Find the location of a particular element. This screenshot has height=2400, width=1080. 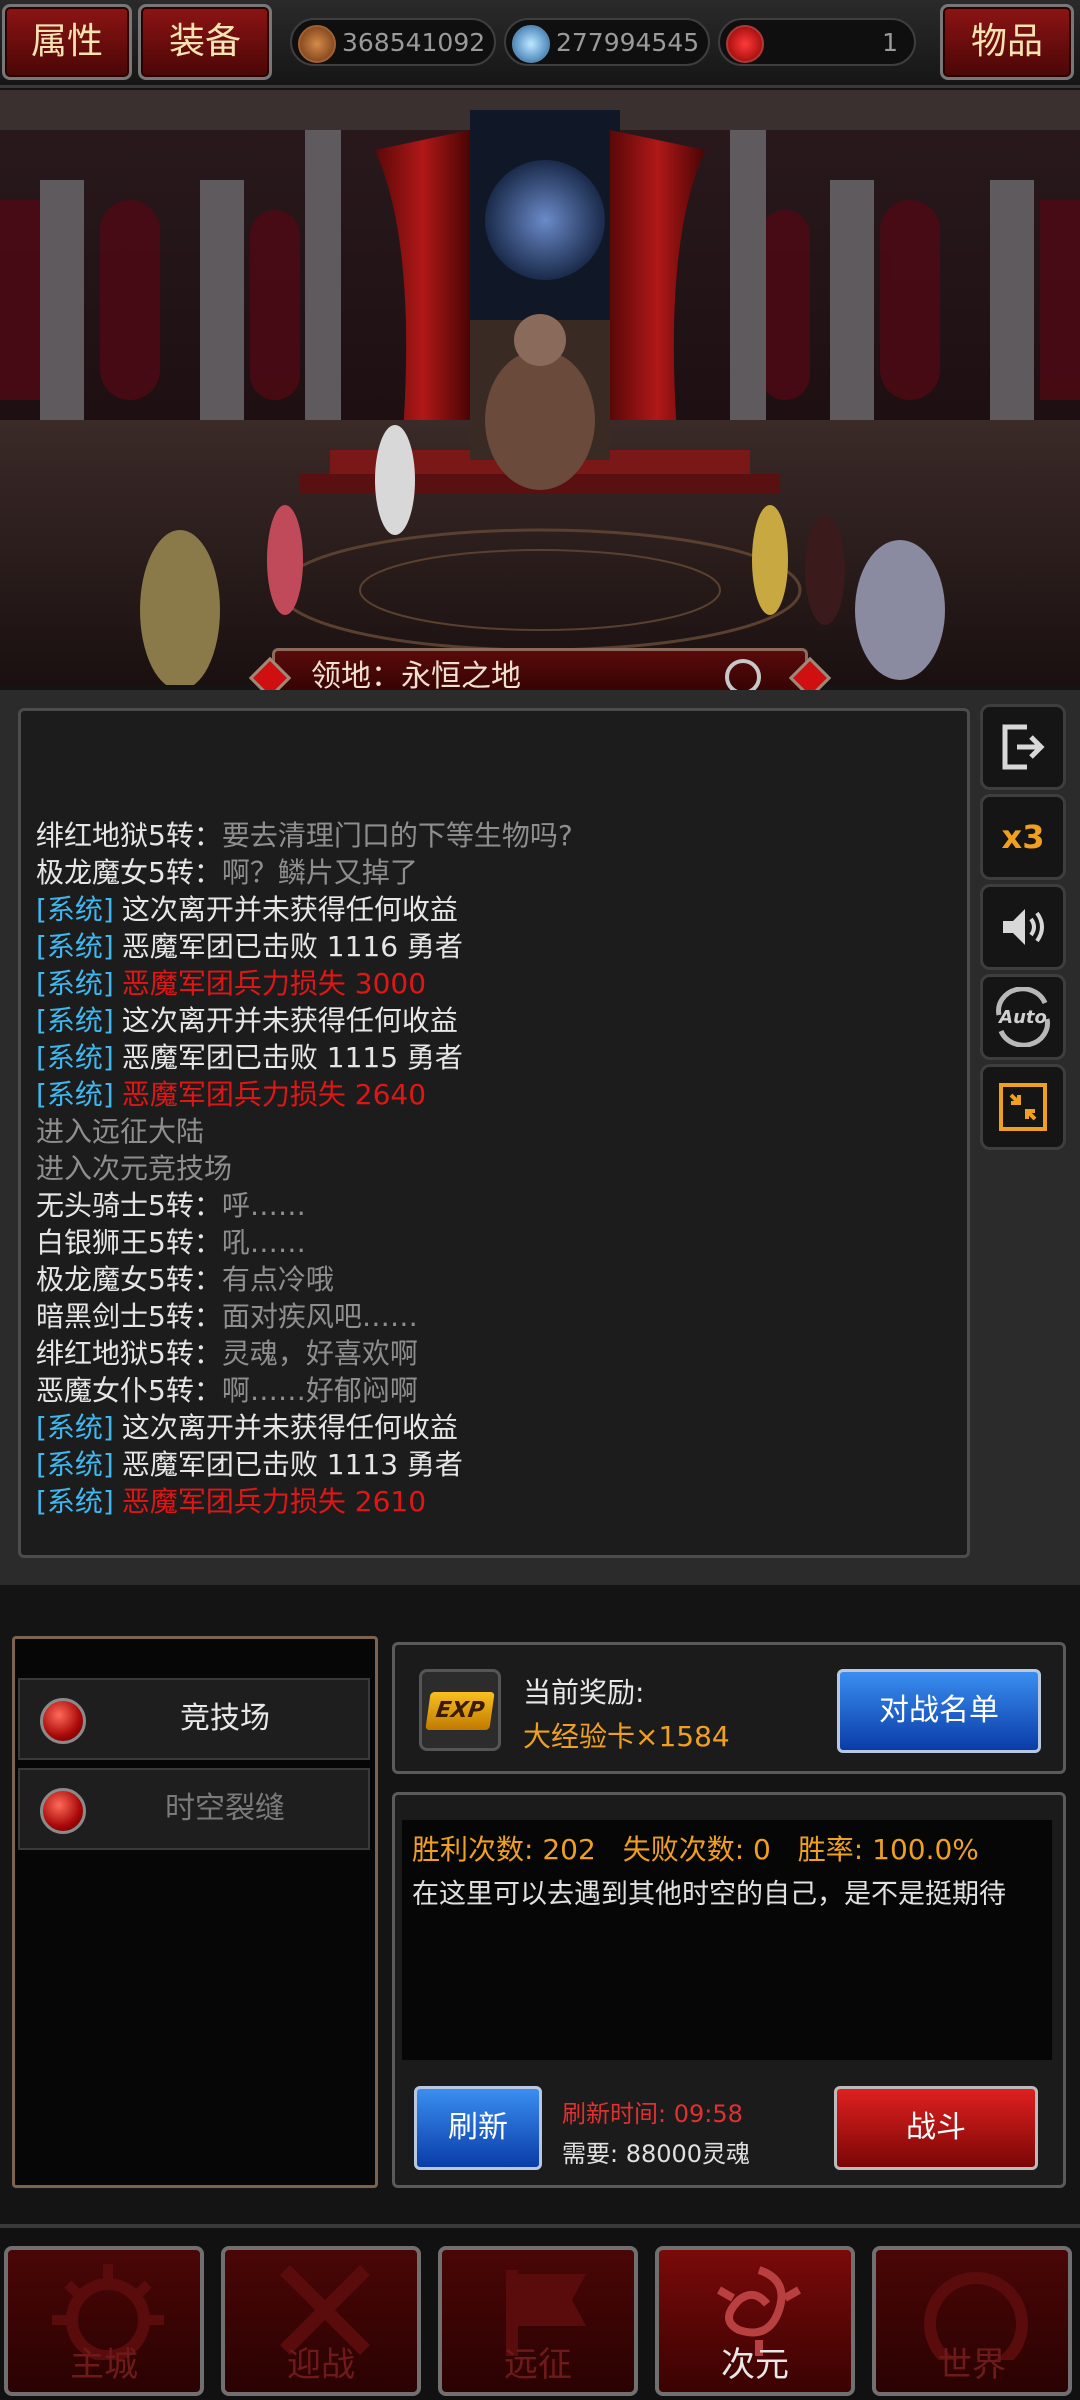

menu-item-arena: 竞技场 is located at coordinates (194, 1719).